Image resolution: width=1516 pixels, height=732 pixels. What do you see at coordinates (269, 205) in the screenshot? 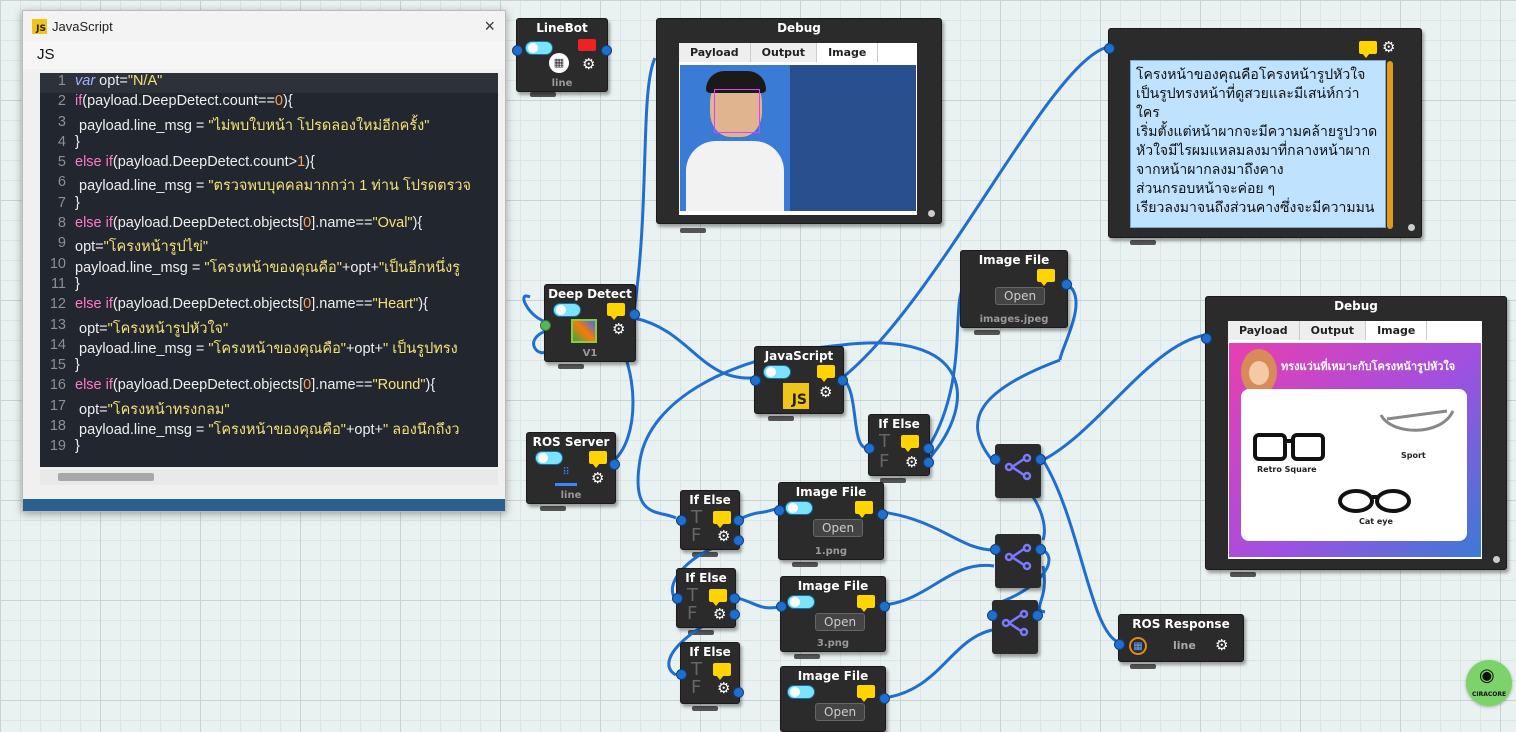
I see `code-line: 7}` at bounding box center [269, 205].